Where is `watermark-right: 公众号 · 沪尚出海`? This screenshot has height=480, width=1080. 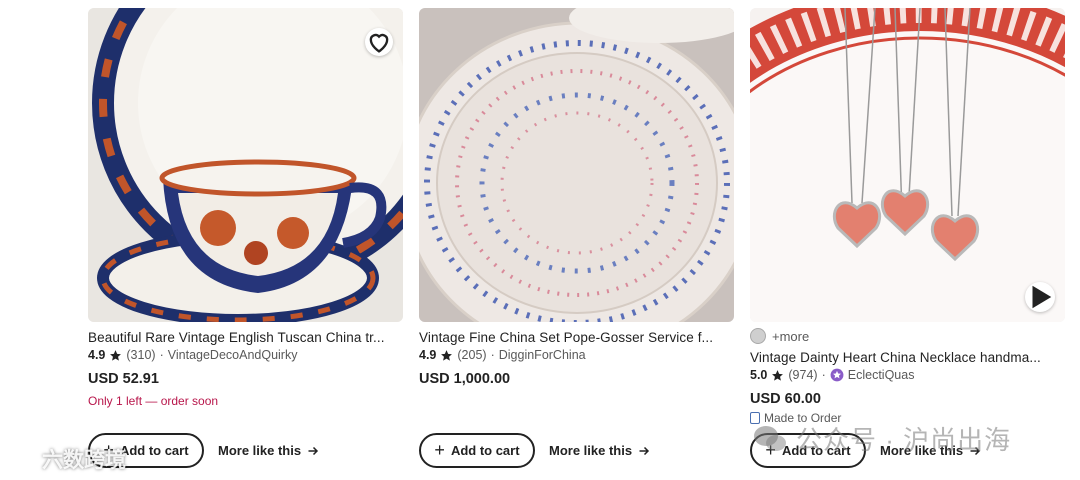
watermark-right: 公众号 · 沪尚出海 is located at coordinates (881, 438).